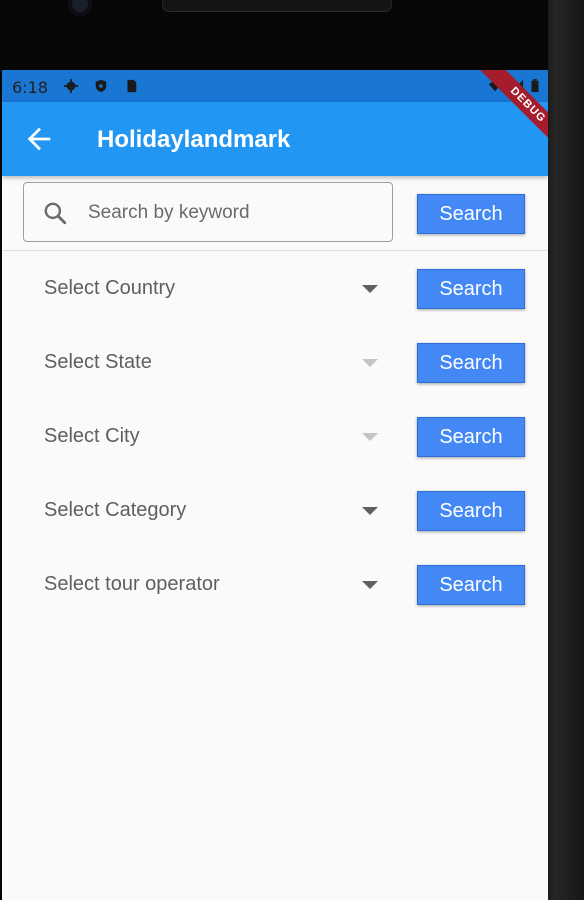 The width and height of the screenshot is (584, 900). I want to click on country-search-button: Search, so click(471, 289).